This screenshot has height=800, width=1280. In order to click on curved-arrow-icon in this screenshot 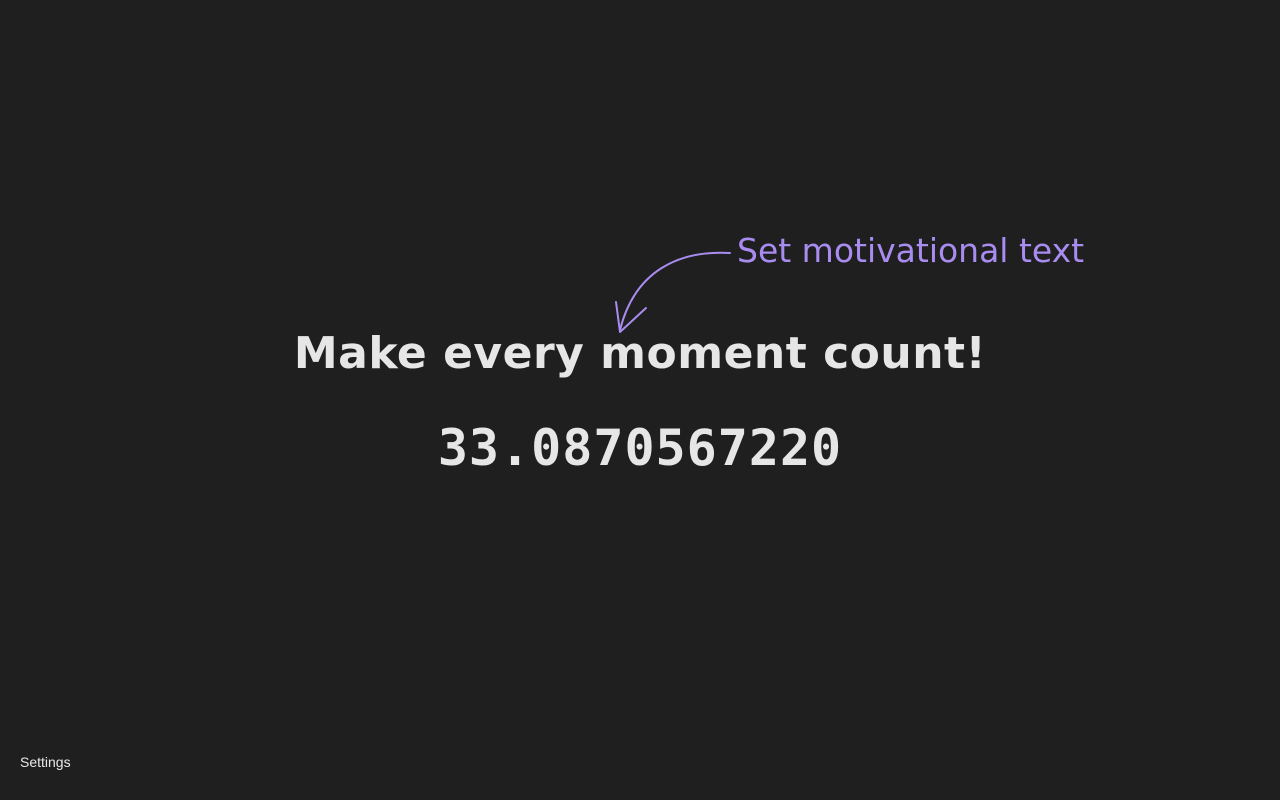, I will do `click(673, 292)`.